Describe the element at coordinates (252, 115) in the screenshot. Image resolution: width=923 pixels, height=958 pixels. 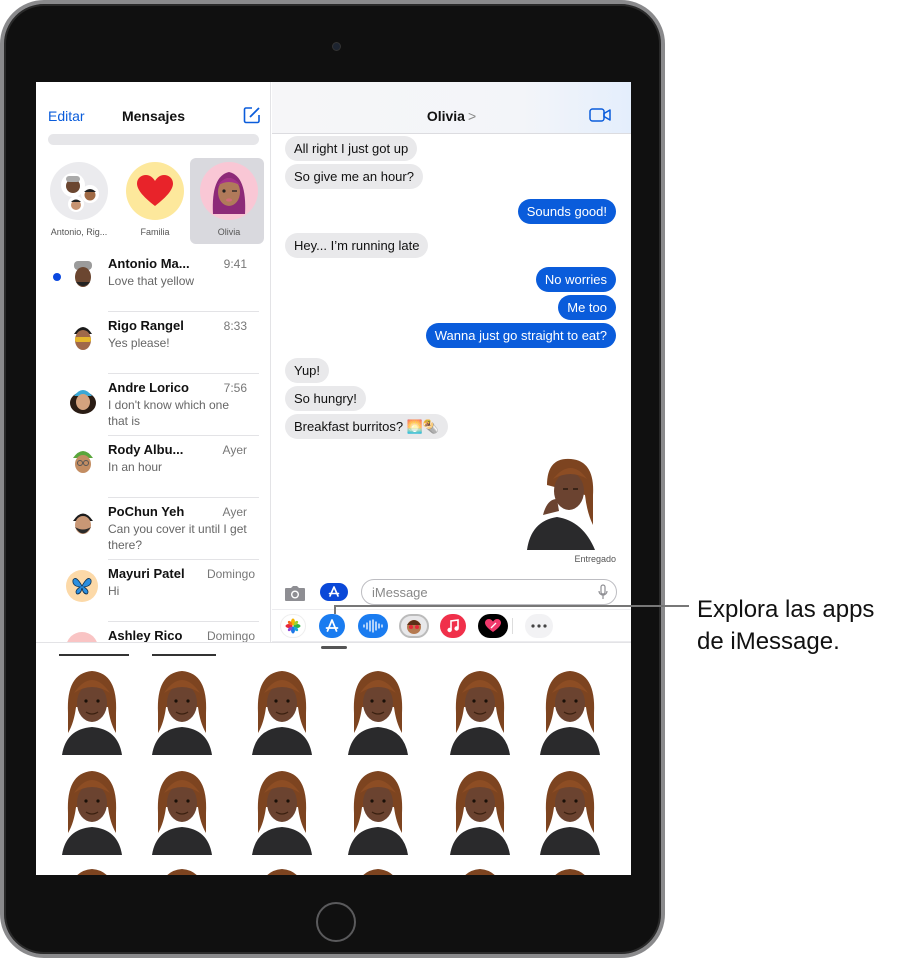
I see `compose-icon` at that location.